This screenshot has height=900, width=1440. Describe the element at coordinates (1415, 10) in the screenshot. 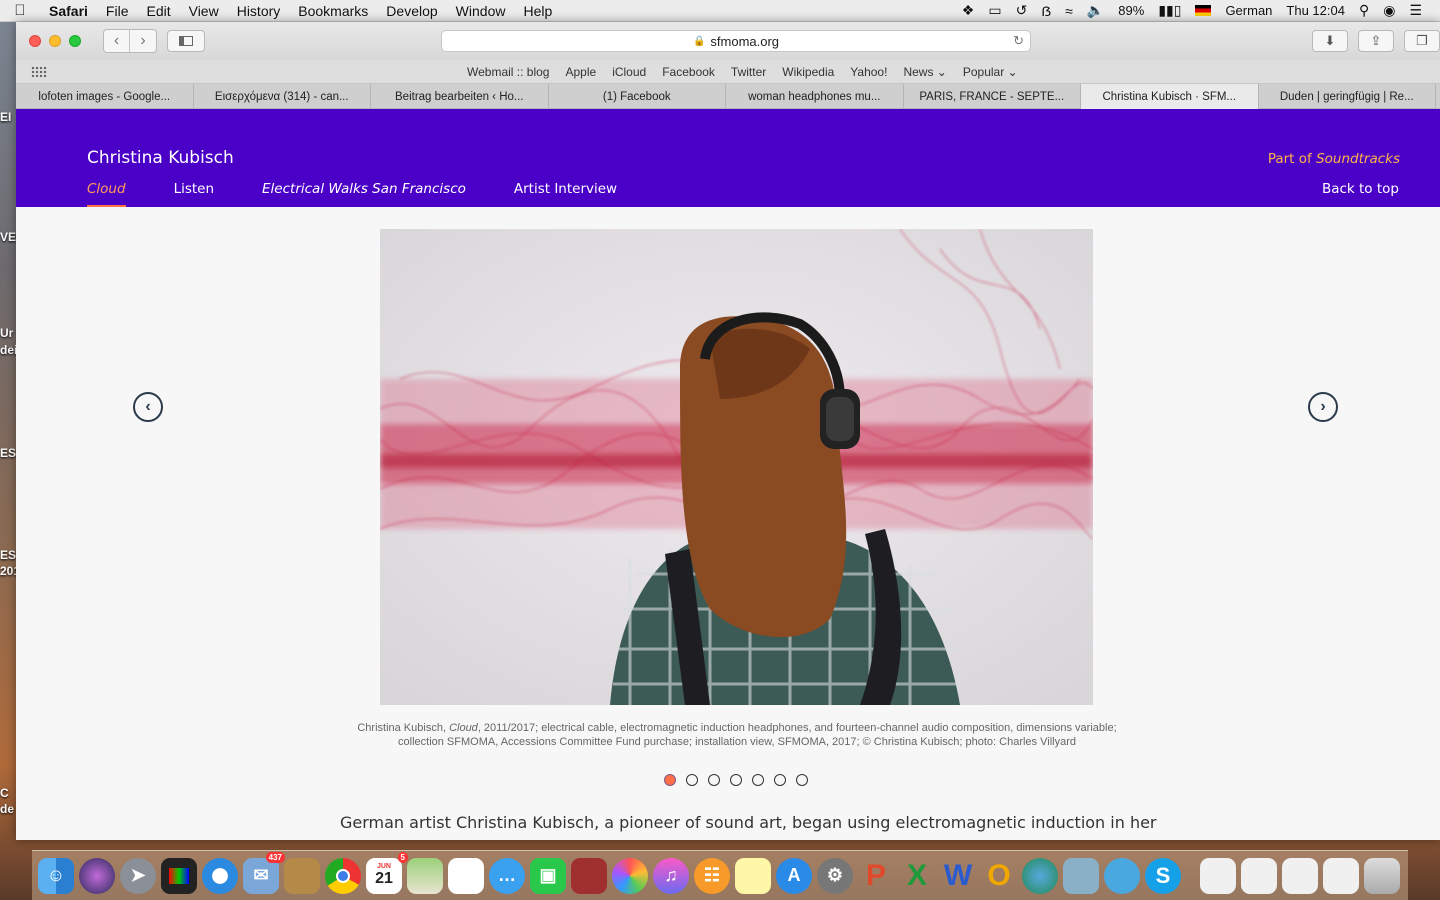

I see `notification-center-icon: ☰` at that location.